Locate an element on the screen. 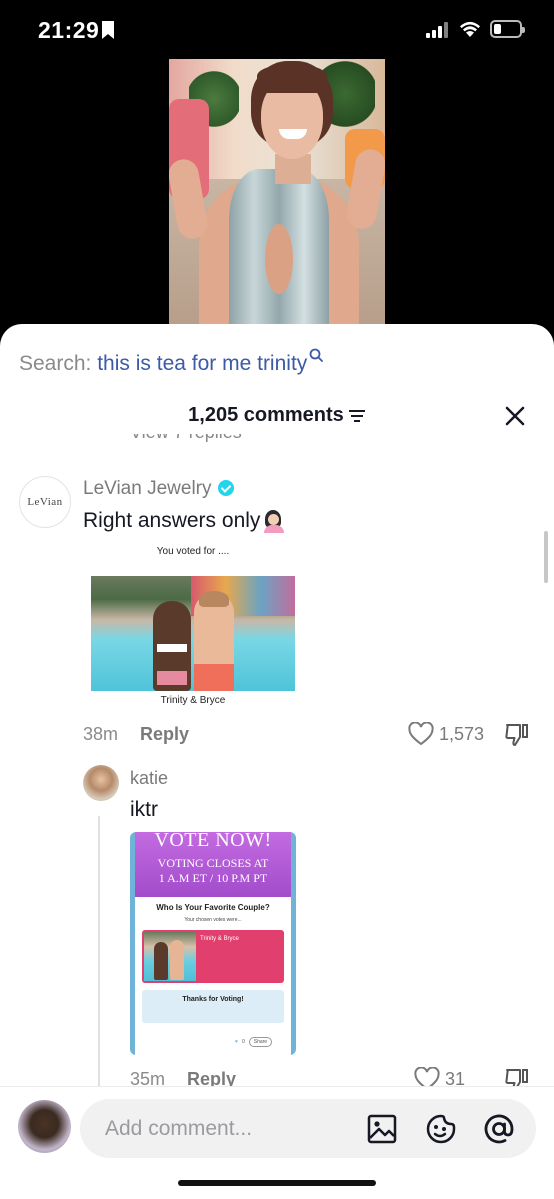  vote-question: Who Is Your Favorite Couple? is located at coordinates (213, 907).